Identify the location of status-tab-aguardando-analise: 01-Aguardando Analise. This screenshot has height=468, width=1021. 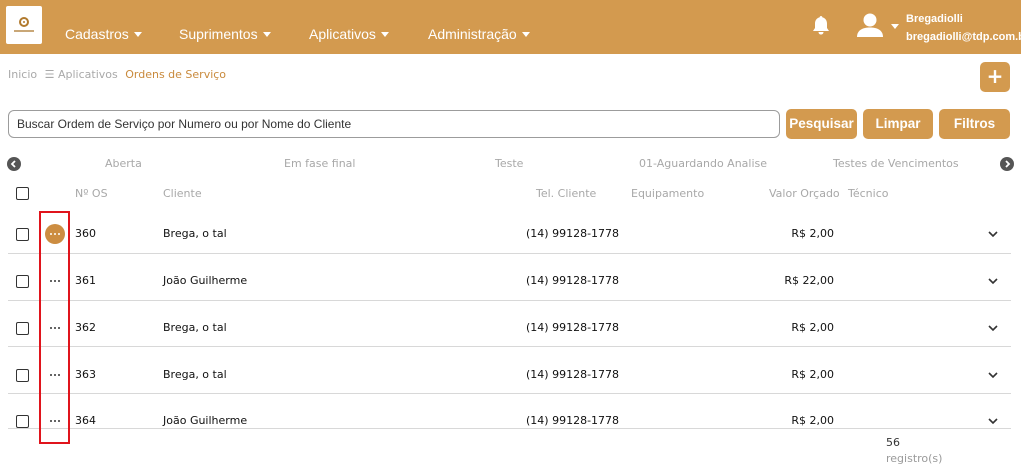
(703, 163).